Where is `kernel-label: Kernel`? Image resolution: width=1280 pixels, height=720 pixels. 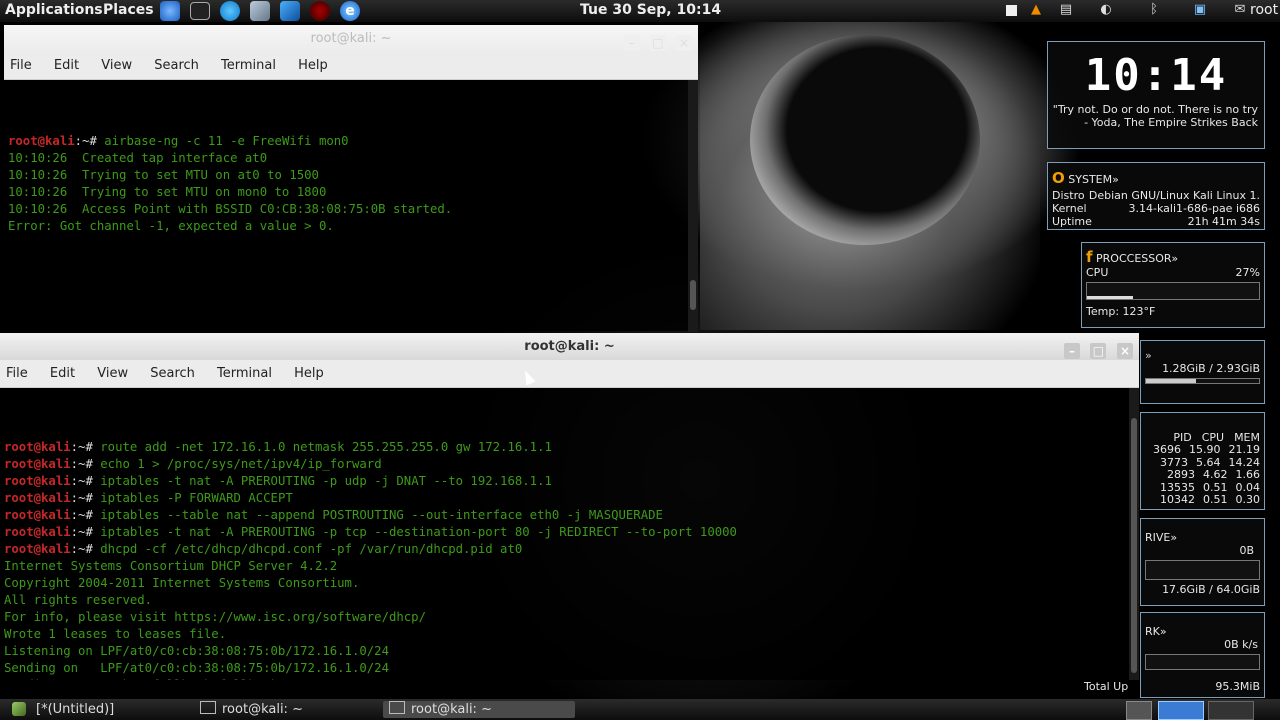
kernel-label: Kernel is located at coordinates (1069, 208).